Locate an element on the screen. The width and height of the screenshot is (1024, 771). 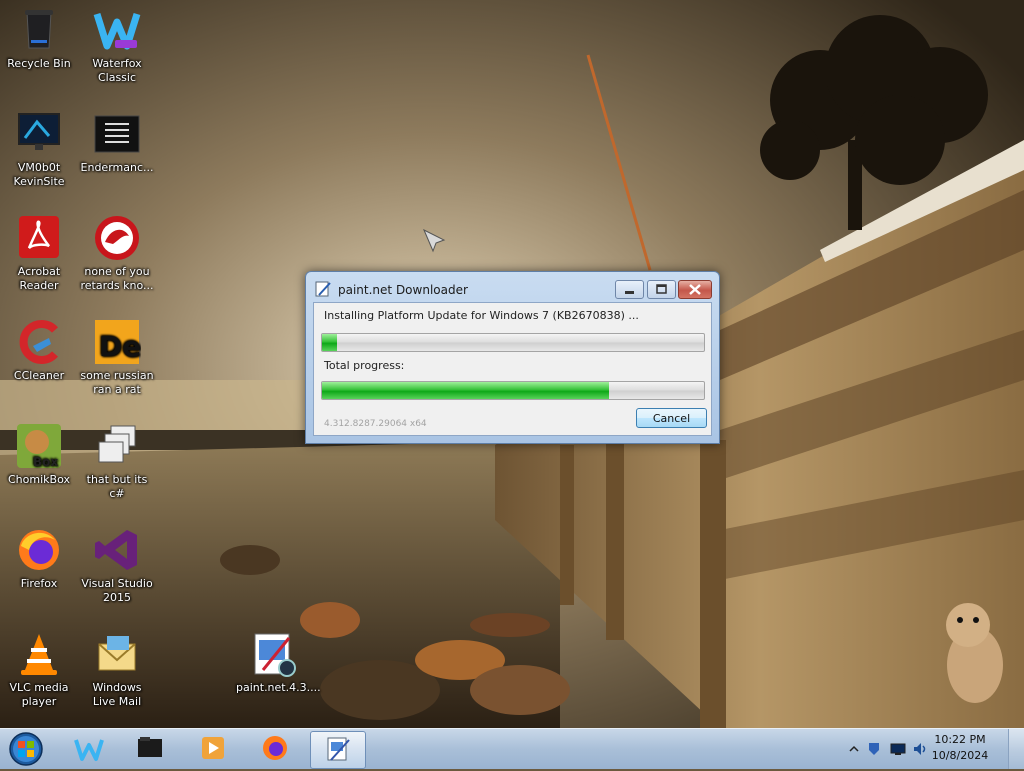
maximize-button is located at coordinates (661, 289).